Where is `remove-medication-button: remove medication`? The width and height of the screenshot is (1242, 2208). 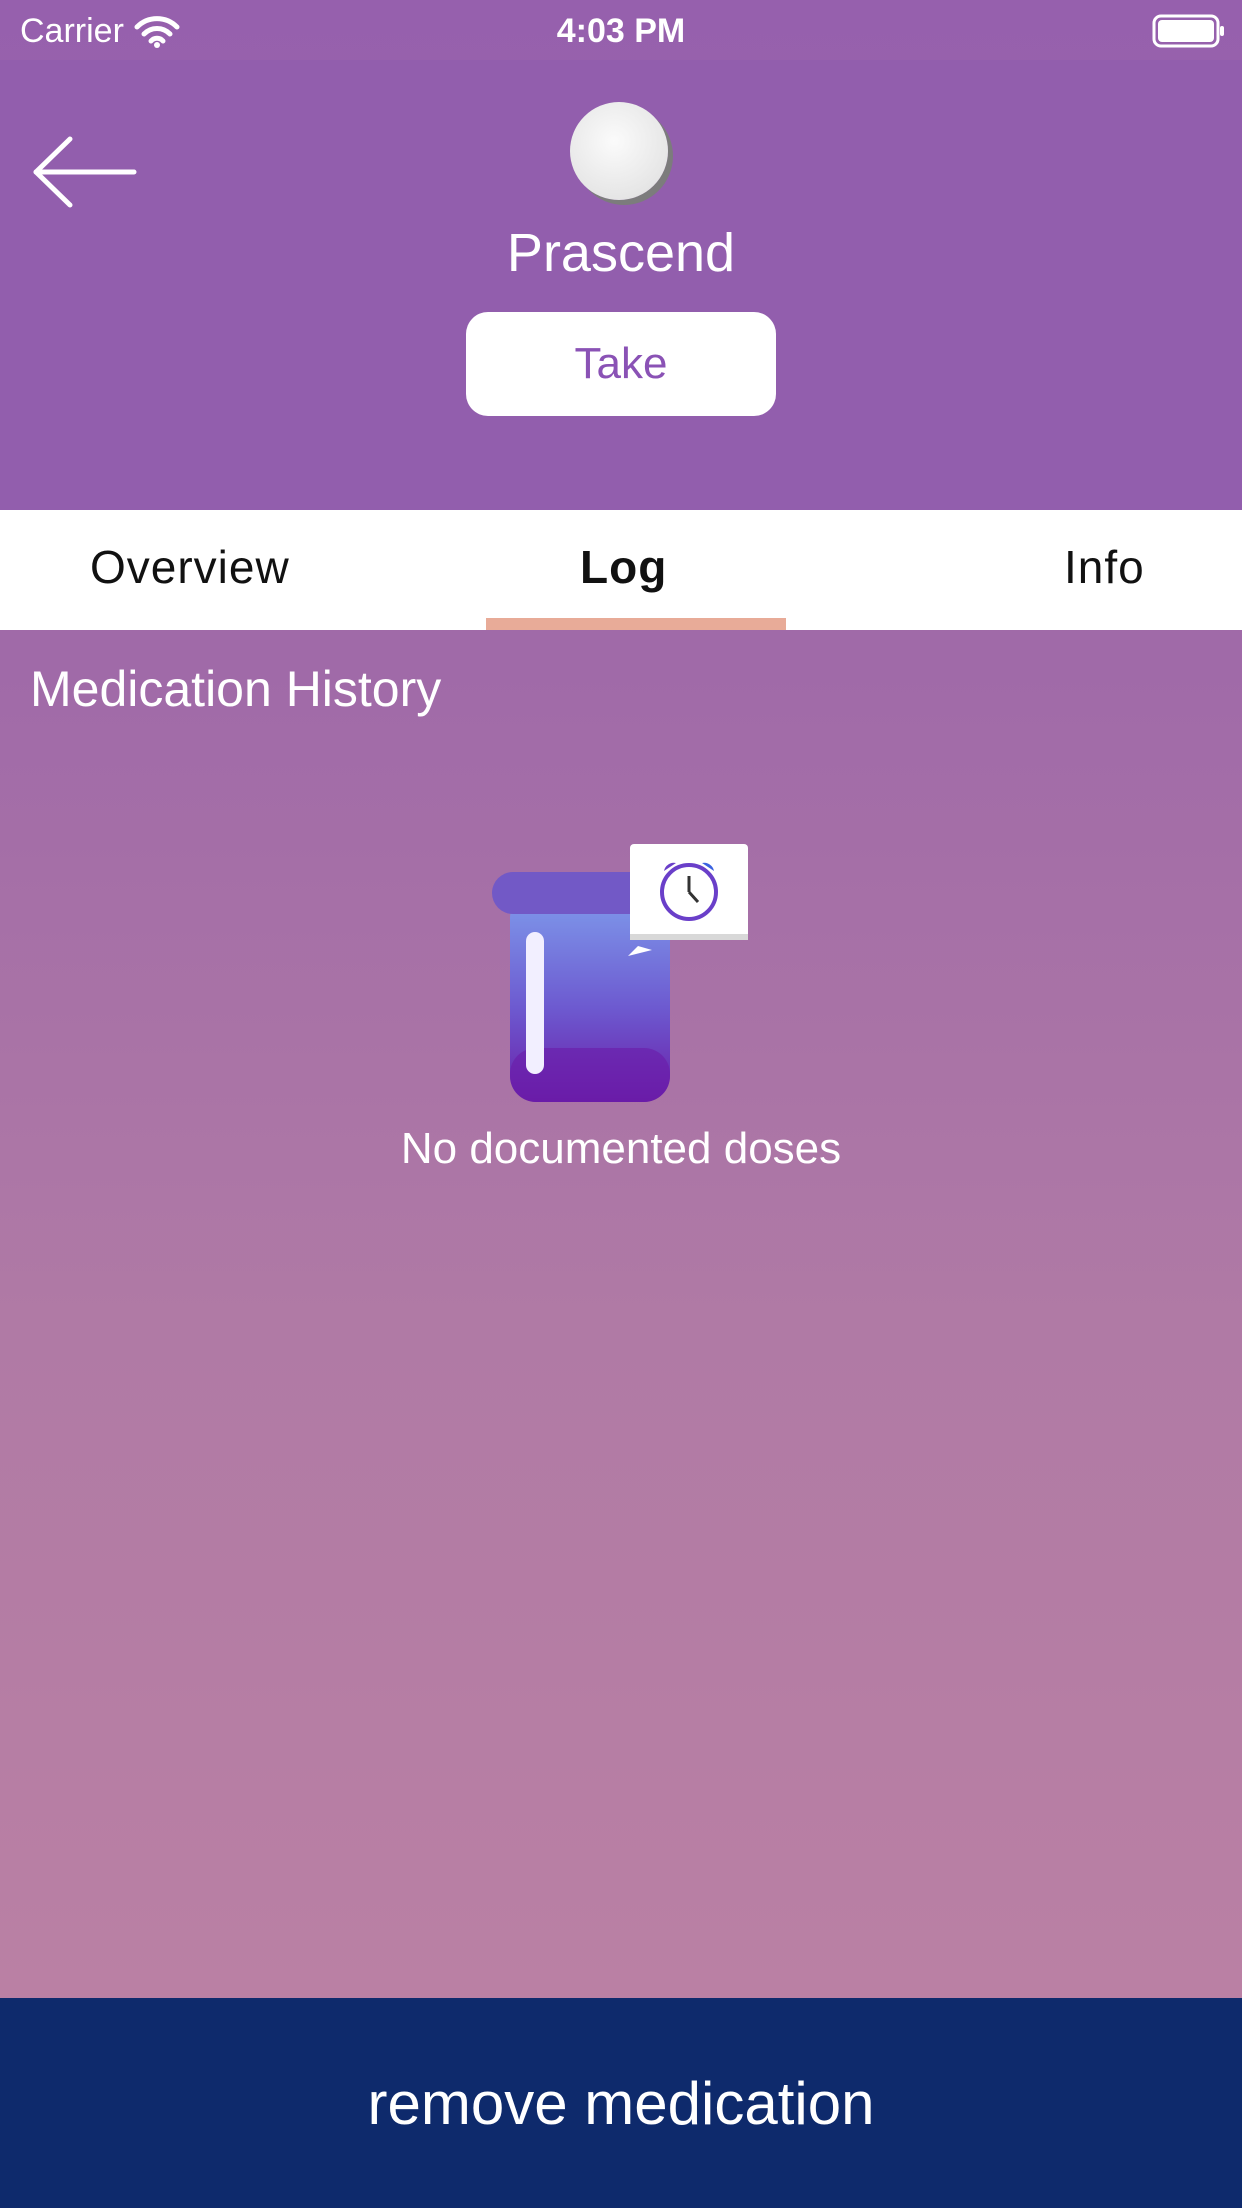
remove-medication-button: remove medication is located at coordinates (621, 2103).